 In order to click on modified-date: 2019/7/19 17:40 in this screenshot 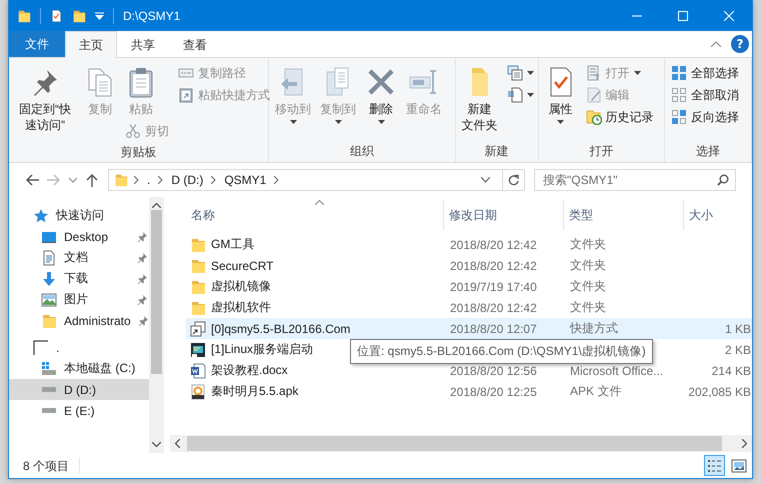, I will do `click(493, 287)`.